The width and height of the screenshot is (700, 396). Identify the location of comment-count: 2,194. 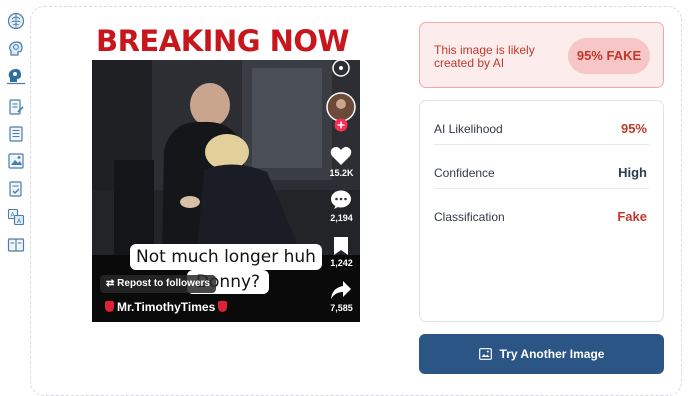
(341, 218).